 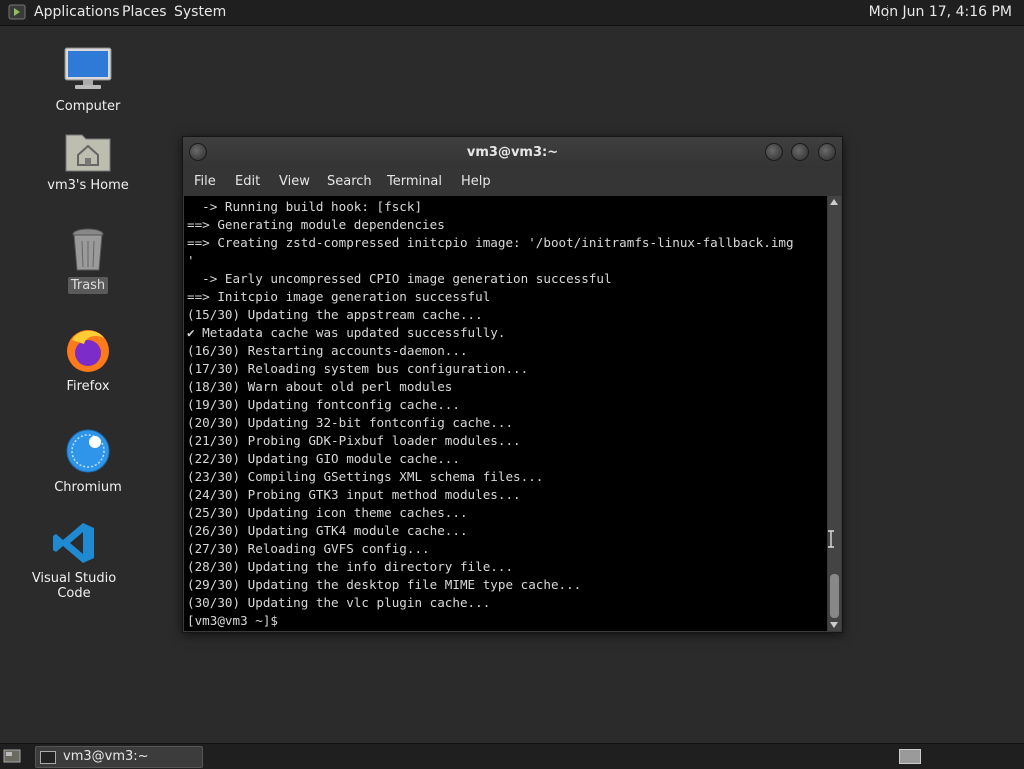 I want to click on menu-terminal: Terminal, so click(x=414, y=181).